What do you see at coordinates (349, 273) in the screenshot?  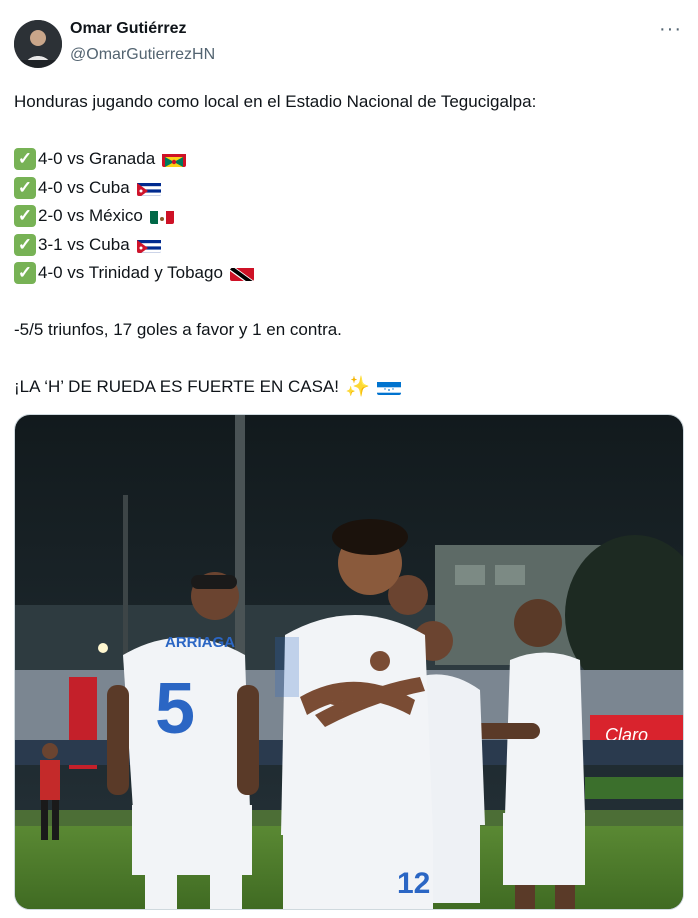 I see `result-item: ✓ 4-0 vs Trinidad y Tobago` at bounding box center [349, 273].